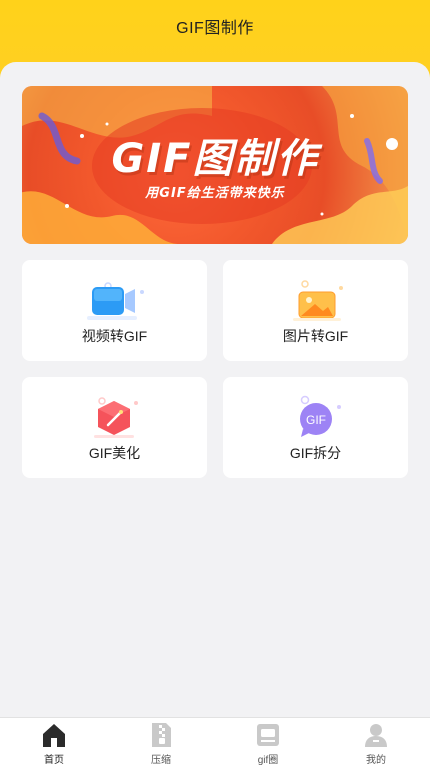 The image size is (430, 765). What do you see at coordinates (116, 417) in the screenshot?
I see `magic-wand-icon` at bounding box center [116, 417].